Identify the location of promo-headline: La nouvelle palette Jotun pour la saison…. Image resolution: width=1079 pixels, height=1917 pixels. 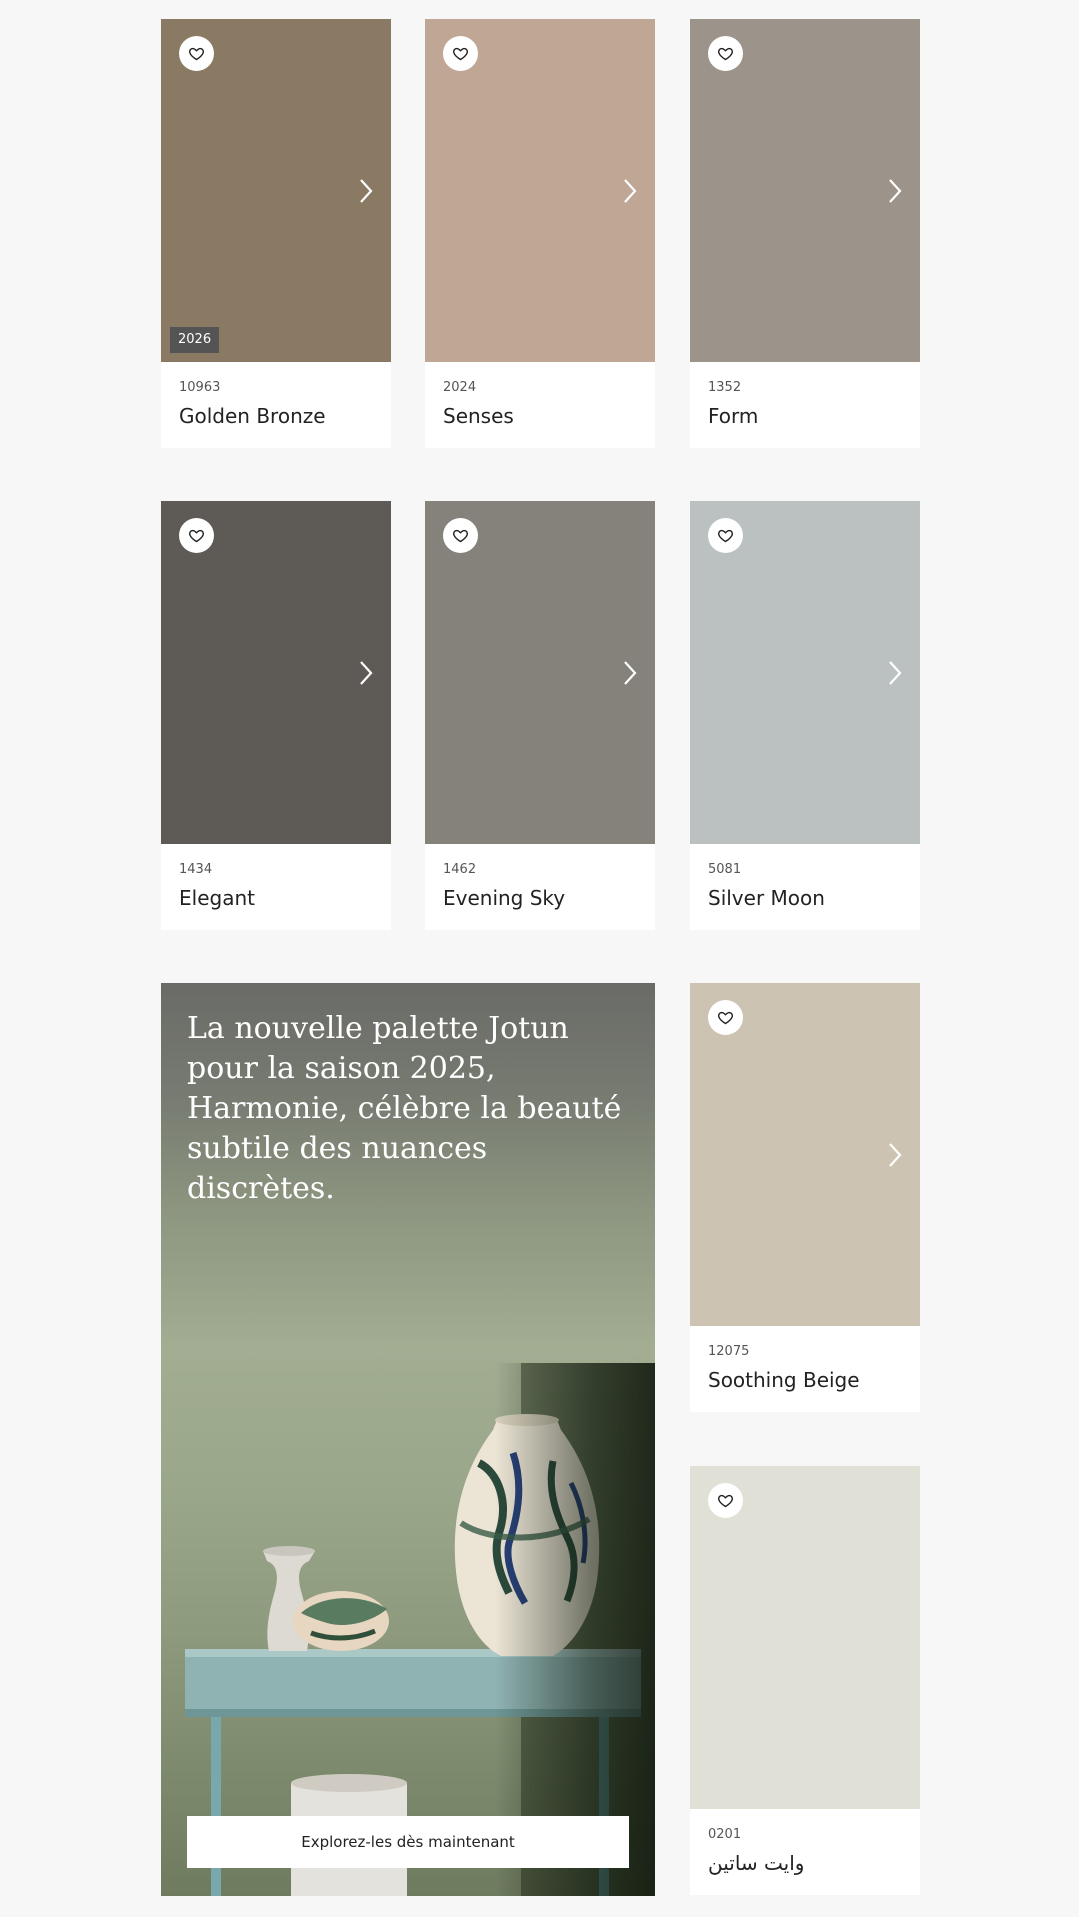
(404, 1108).